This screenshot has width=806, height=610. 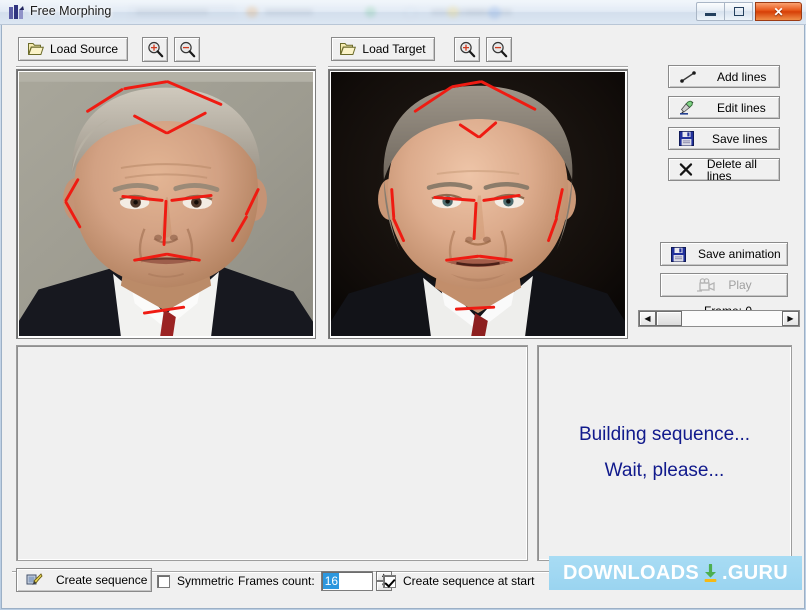 What do you see at coordinates (166, 67) in the screenshot?
I see `source-toolbar-divider` at bounding box center [166, 67].